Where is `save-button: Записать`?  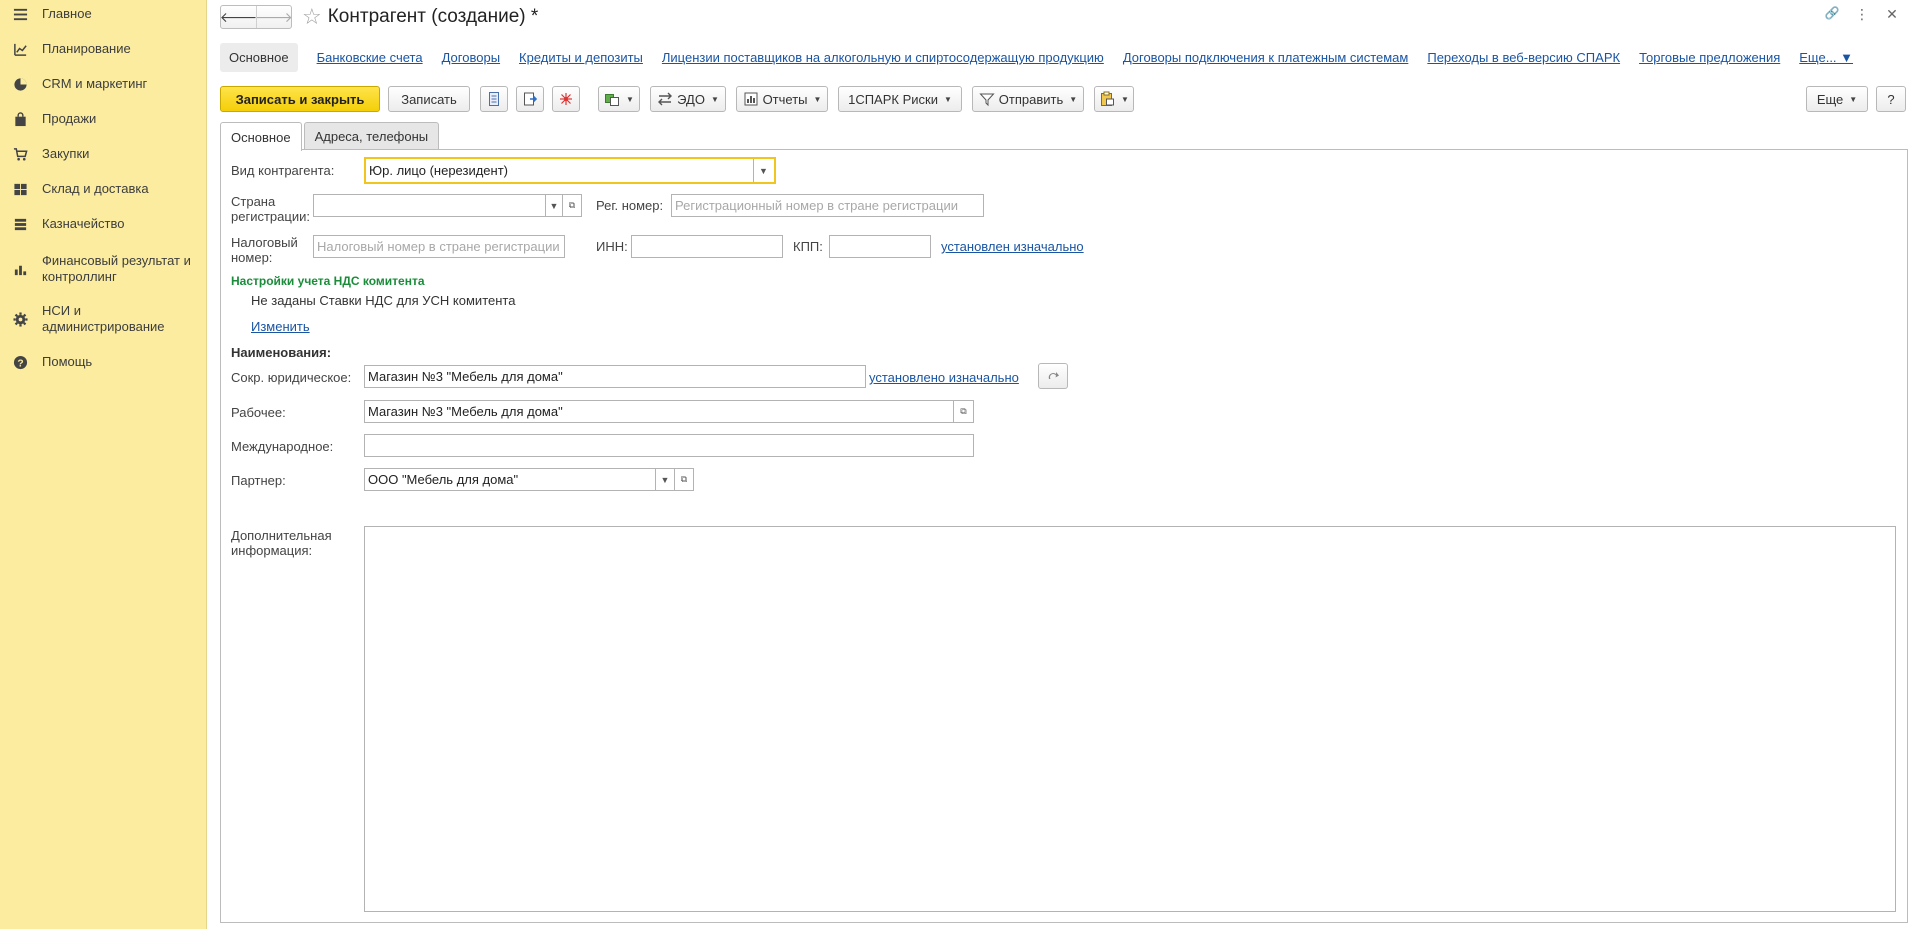 save-button: Записать is located at coordinates (429, 99).